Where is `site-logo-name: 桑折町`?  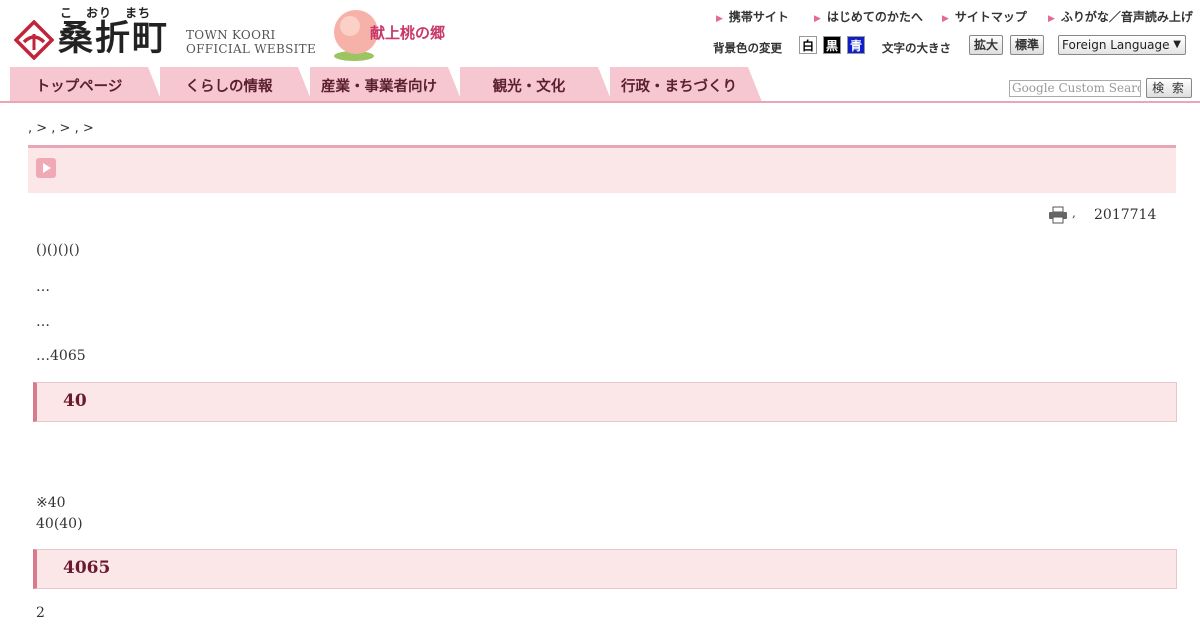 site-logo-name: 桑折町 is located at coordinates (113, 39).